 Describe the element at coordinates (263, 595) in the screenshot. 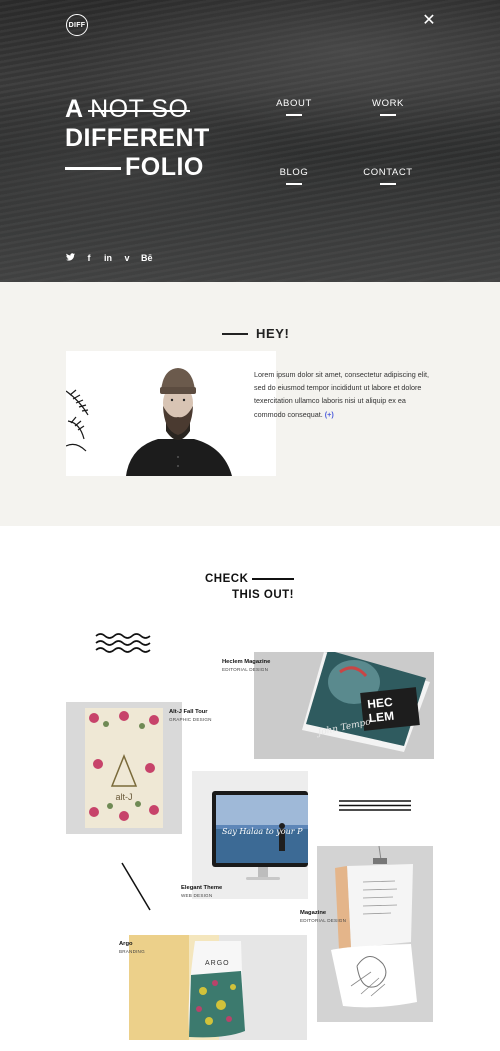

I see `works-heading-this-out: THIS OUT!` at that location.